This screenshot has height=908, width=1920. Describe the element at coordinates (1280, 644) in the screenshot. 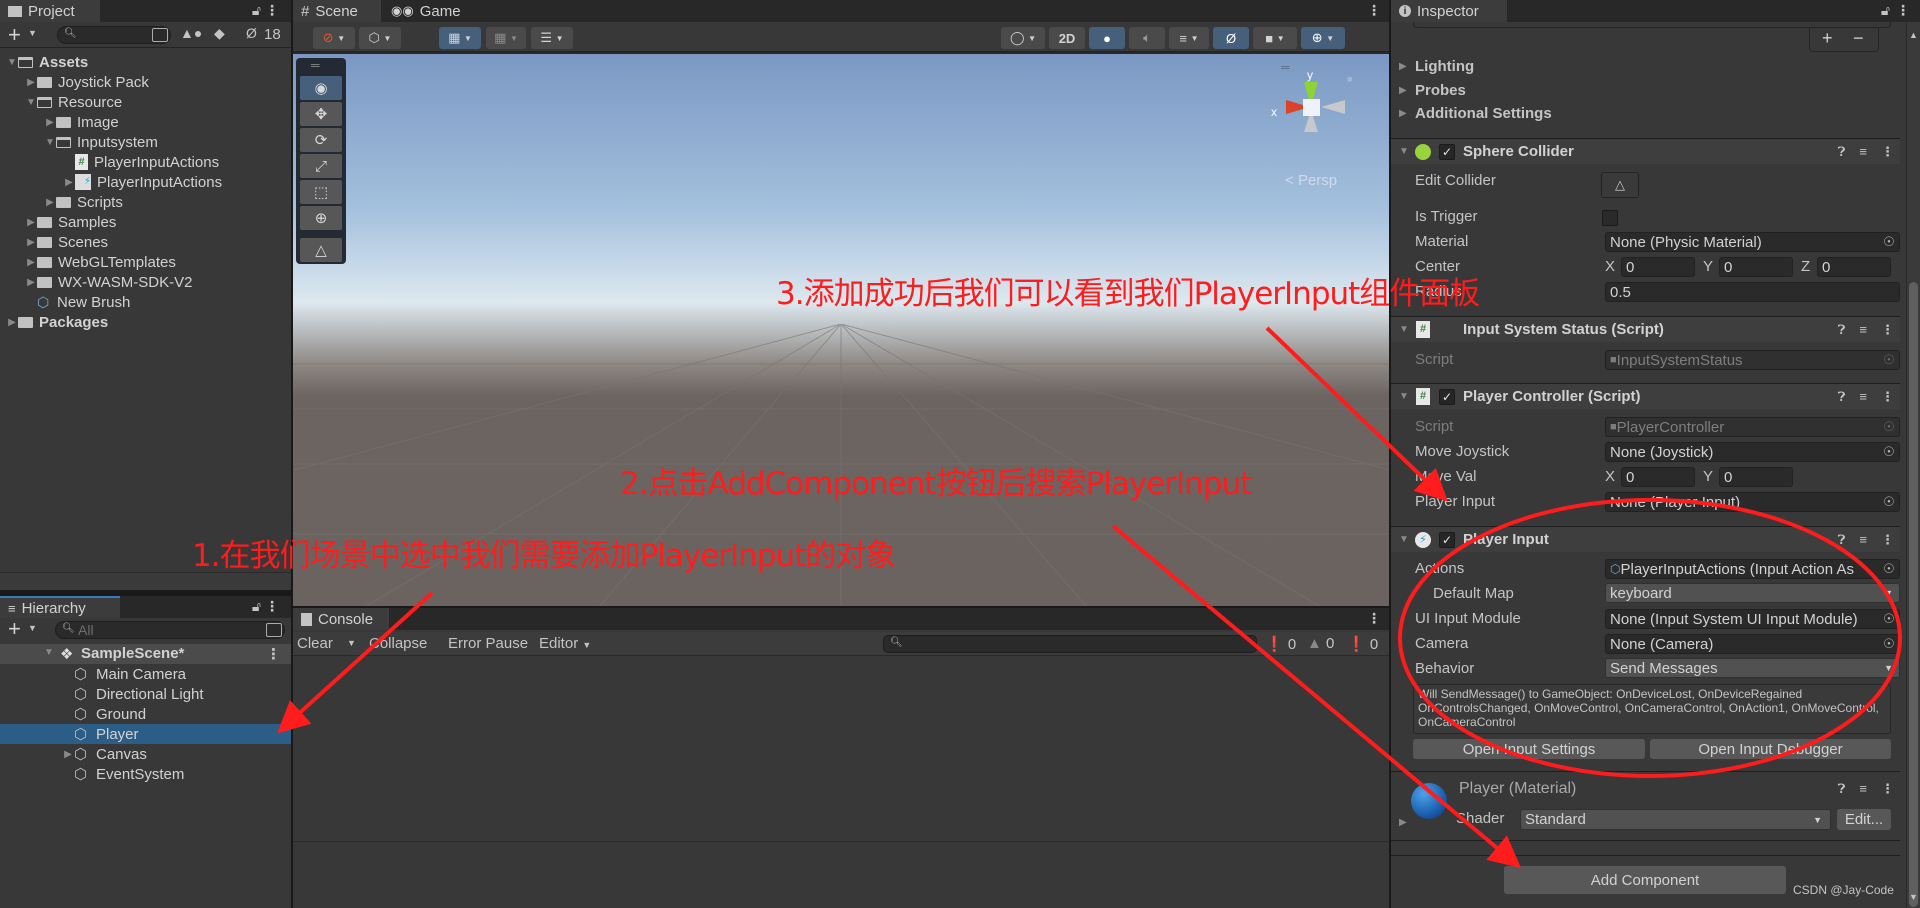

I see `log-toggle: ❗ 0` at that location.